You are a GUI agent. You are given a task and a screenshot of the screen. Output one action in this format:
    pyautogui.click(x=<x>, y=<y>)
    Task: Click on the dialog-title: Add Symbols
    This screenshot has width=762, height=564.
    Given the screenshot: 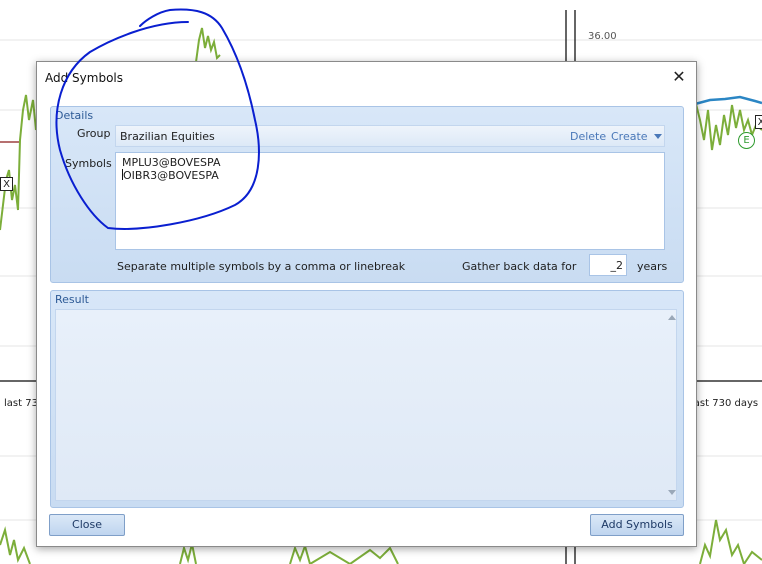 What is the action you would take?
    pyautogui.click(x=84, y=78)
    